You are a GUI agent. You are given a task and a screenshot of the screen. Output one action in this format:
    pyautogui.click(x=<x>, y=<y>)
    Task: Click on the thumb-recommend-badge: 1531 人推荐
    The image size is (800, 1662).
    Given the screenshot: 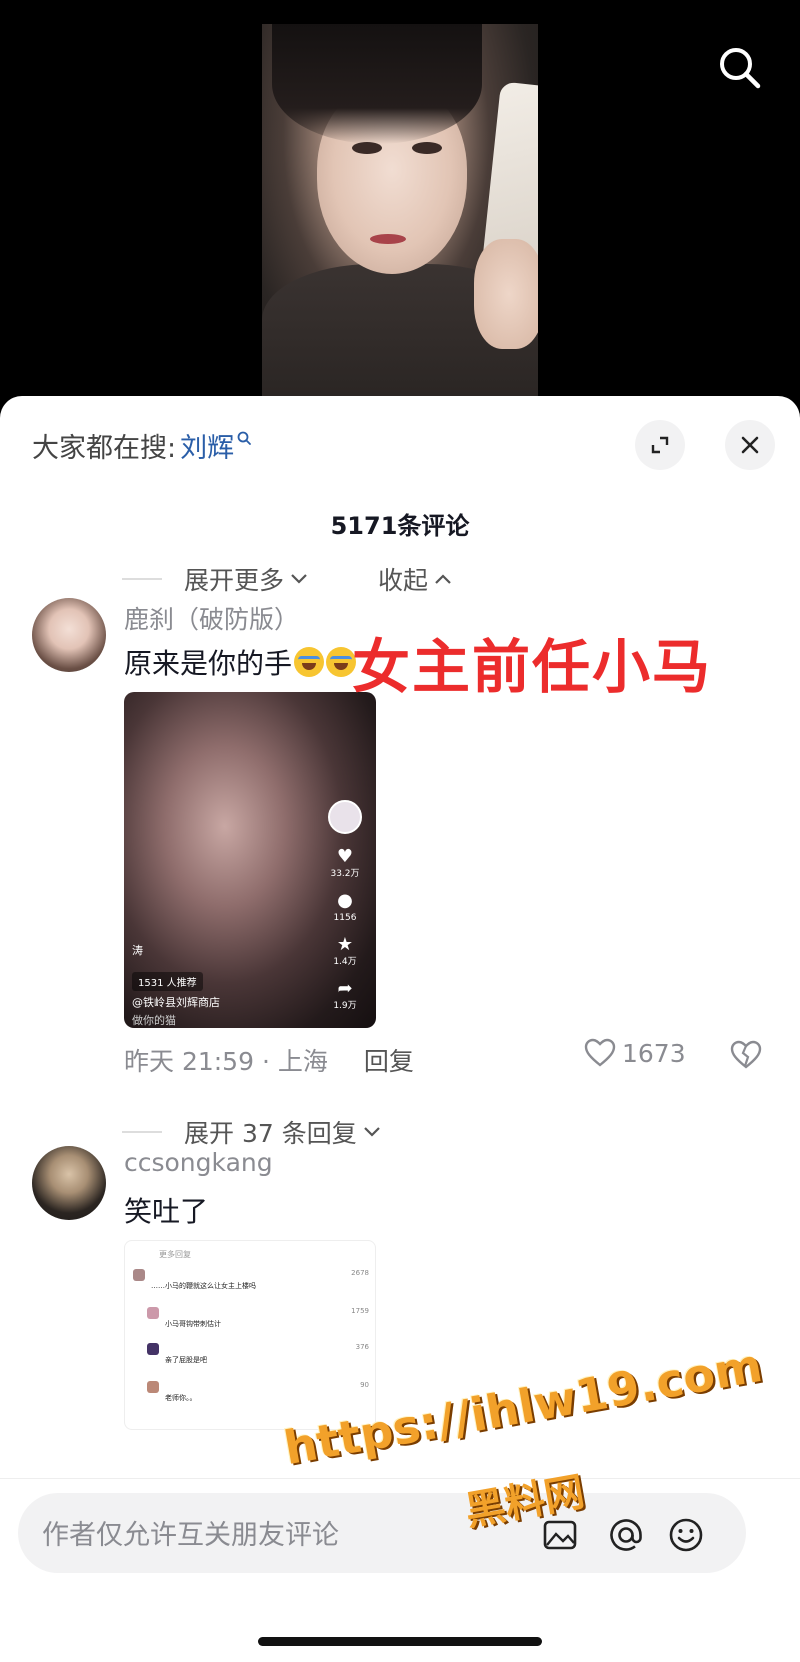 What is the action you would take?
    pyautogui.click(x=167, y=981)
    